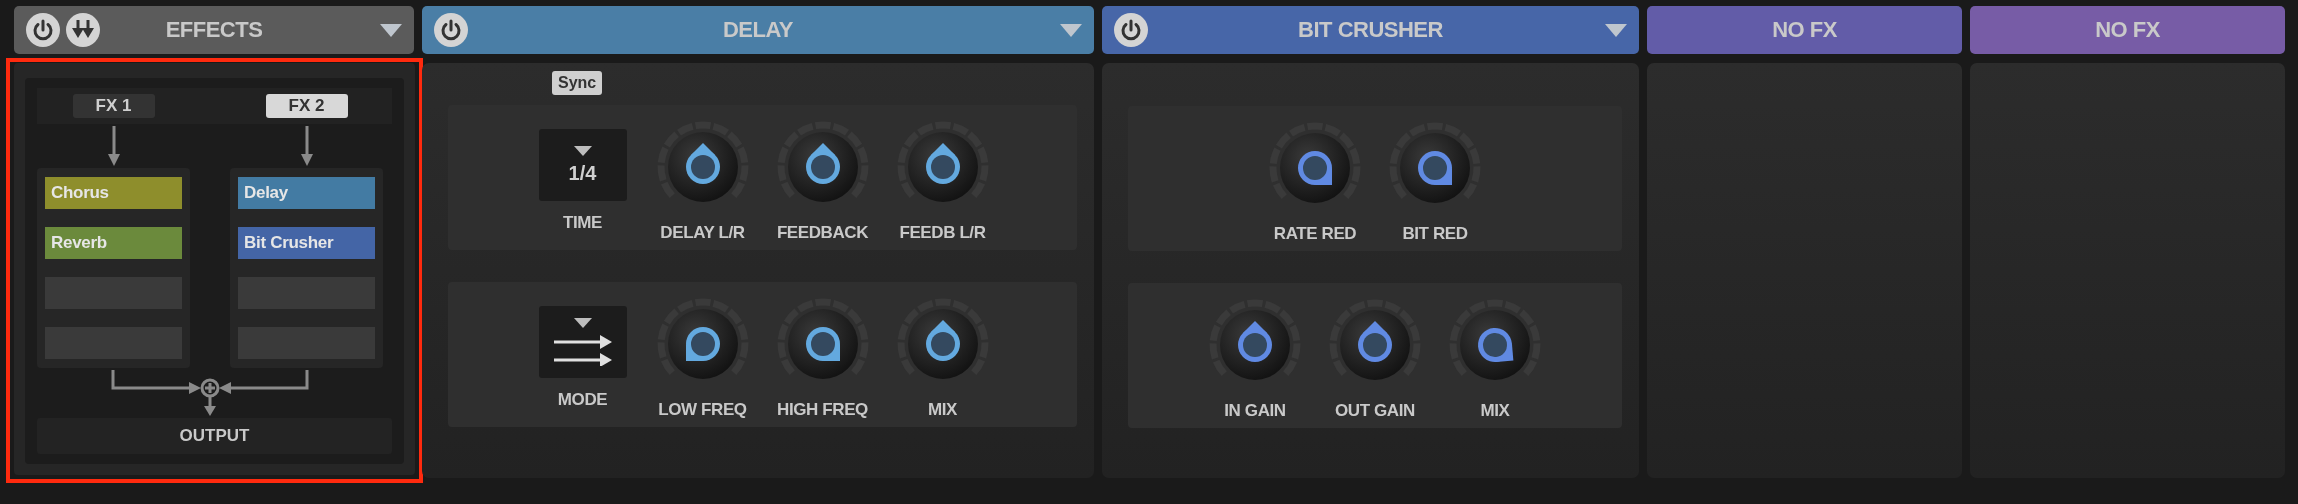  What do you see at coordinates (577, 83) in the screenshot?
I see `sync-toggle: Sync` at bounding box center [577, 83].